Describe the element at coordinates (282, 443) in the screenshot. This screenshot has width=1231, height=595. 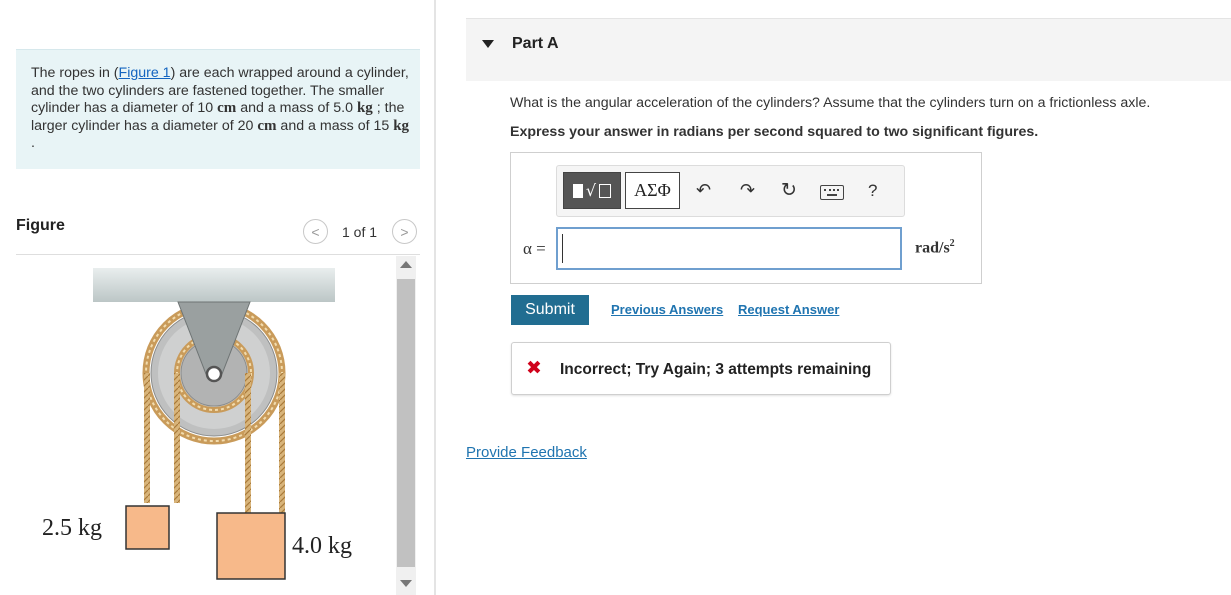
I see `right-outer-rope` at that location.